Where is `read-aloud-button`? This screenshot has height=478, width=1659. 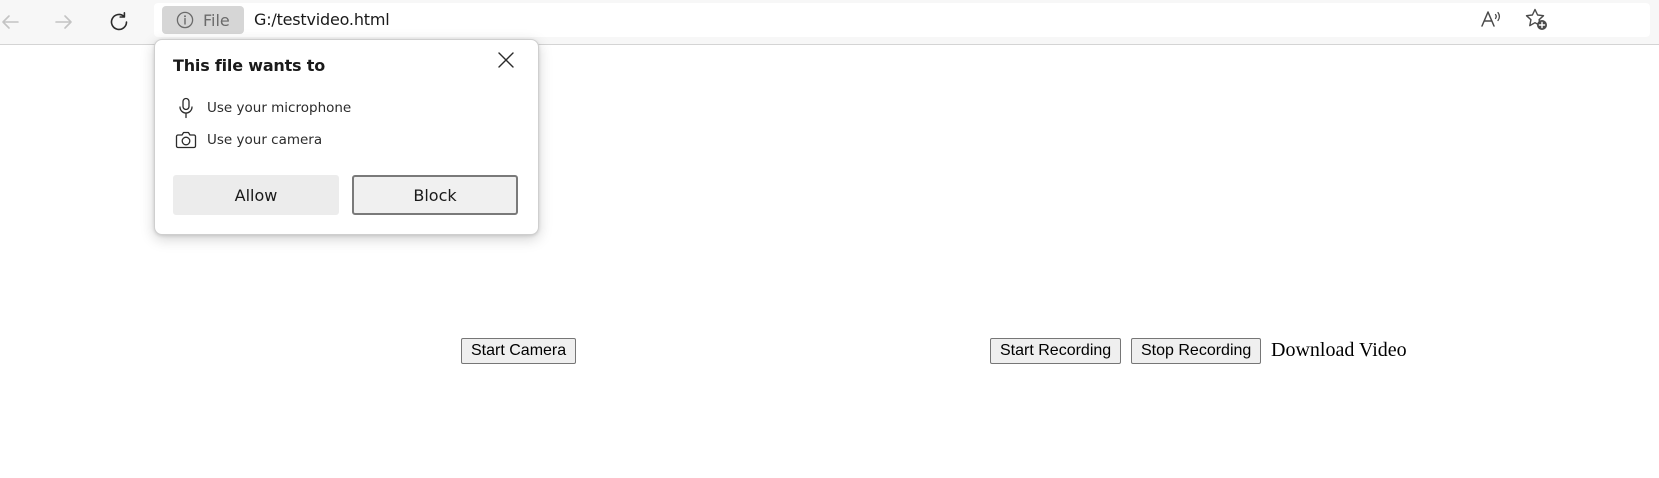 read-aloud-button is located at coordinates (1491, 21).